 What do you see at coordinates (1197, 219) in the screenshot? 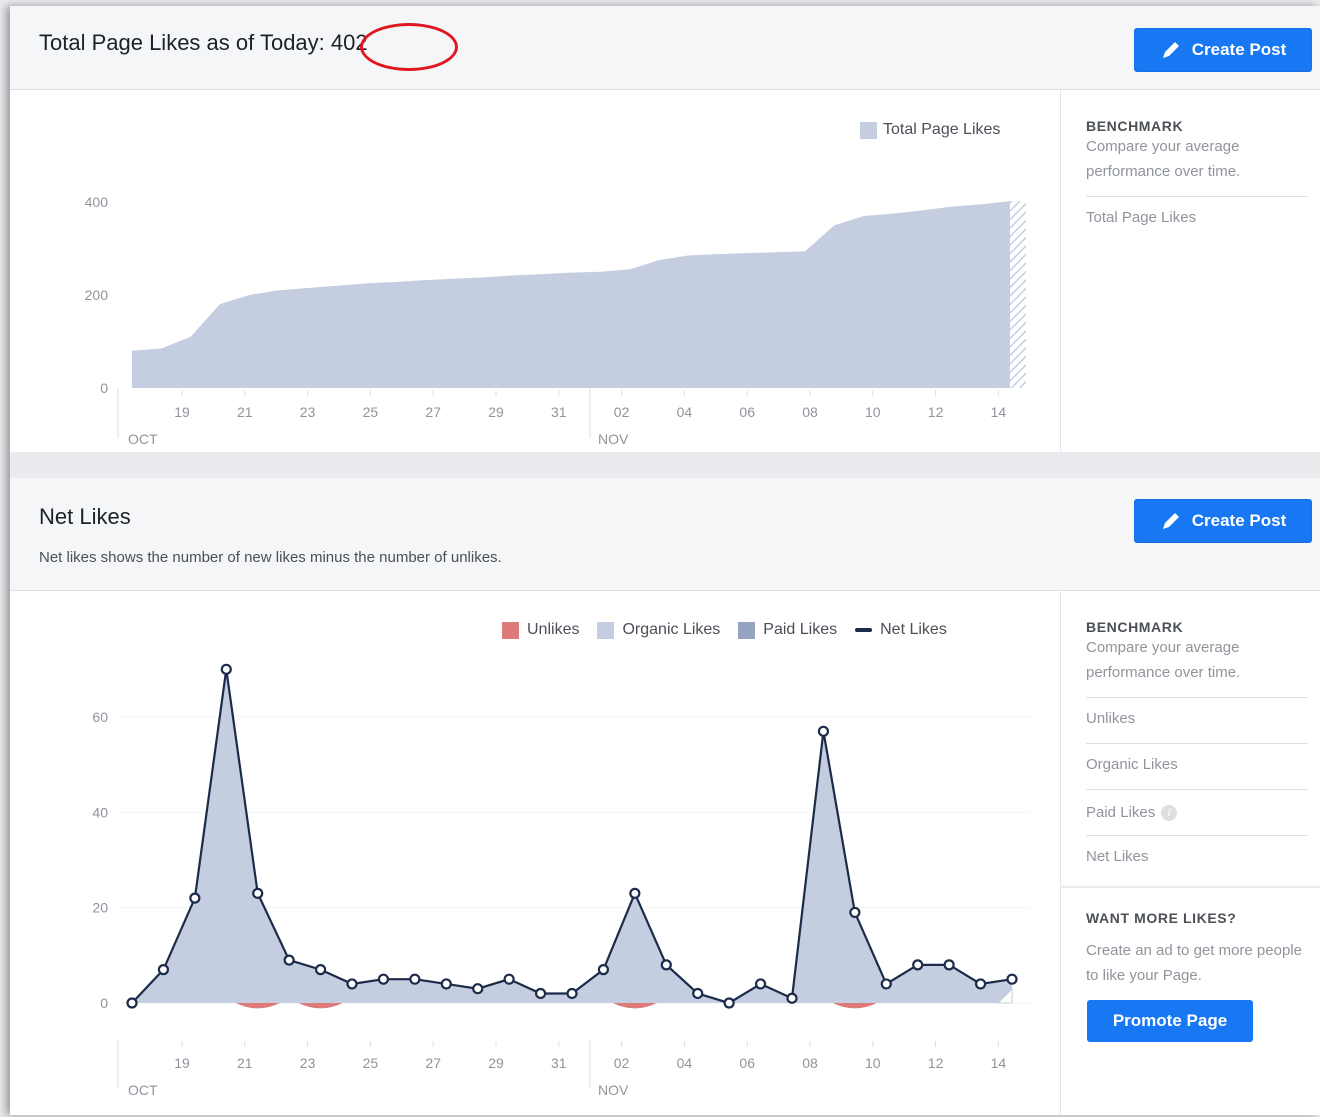
I see `benchmark-metric-total: Total Page Likes` at bounding box center [1197, 219].